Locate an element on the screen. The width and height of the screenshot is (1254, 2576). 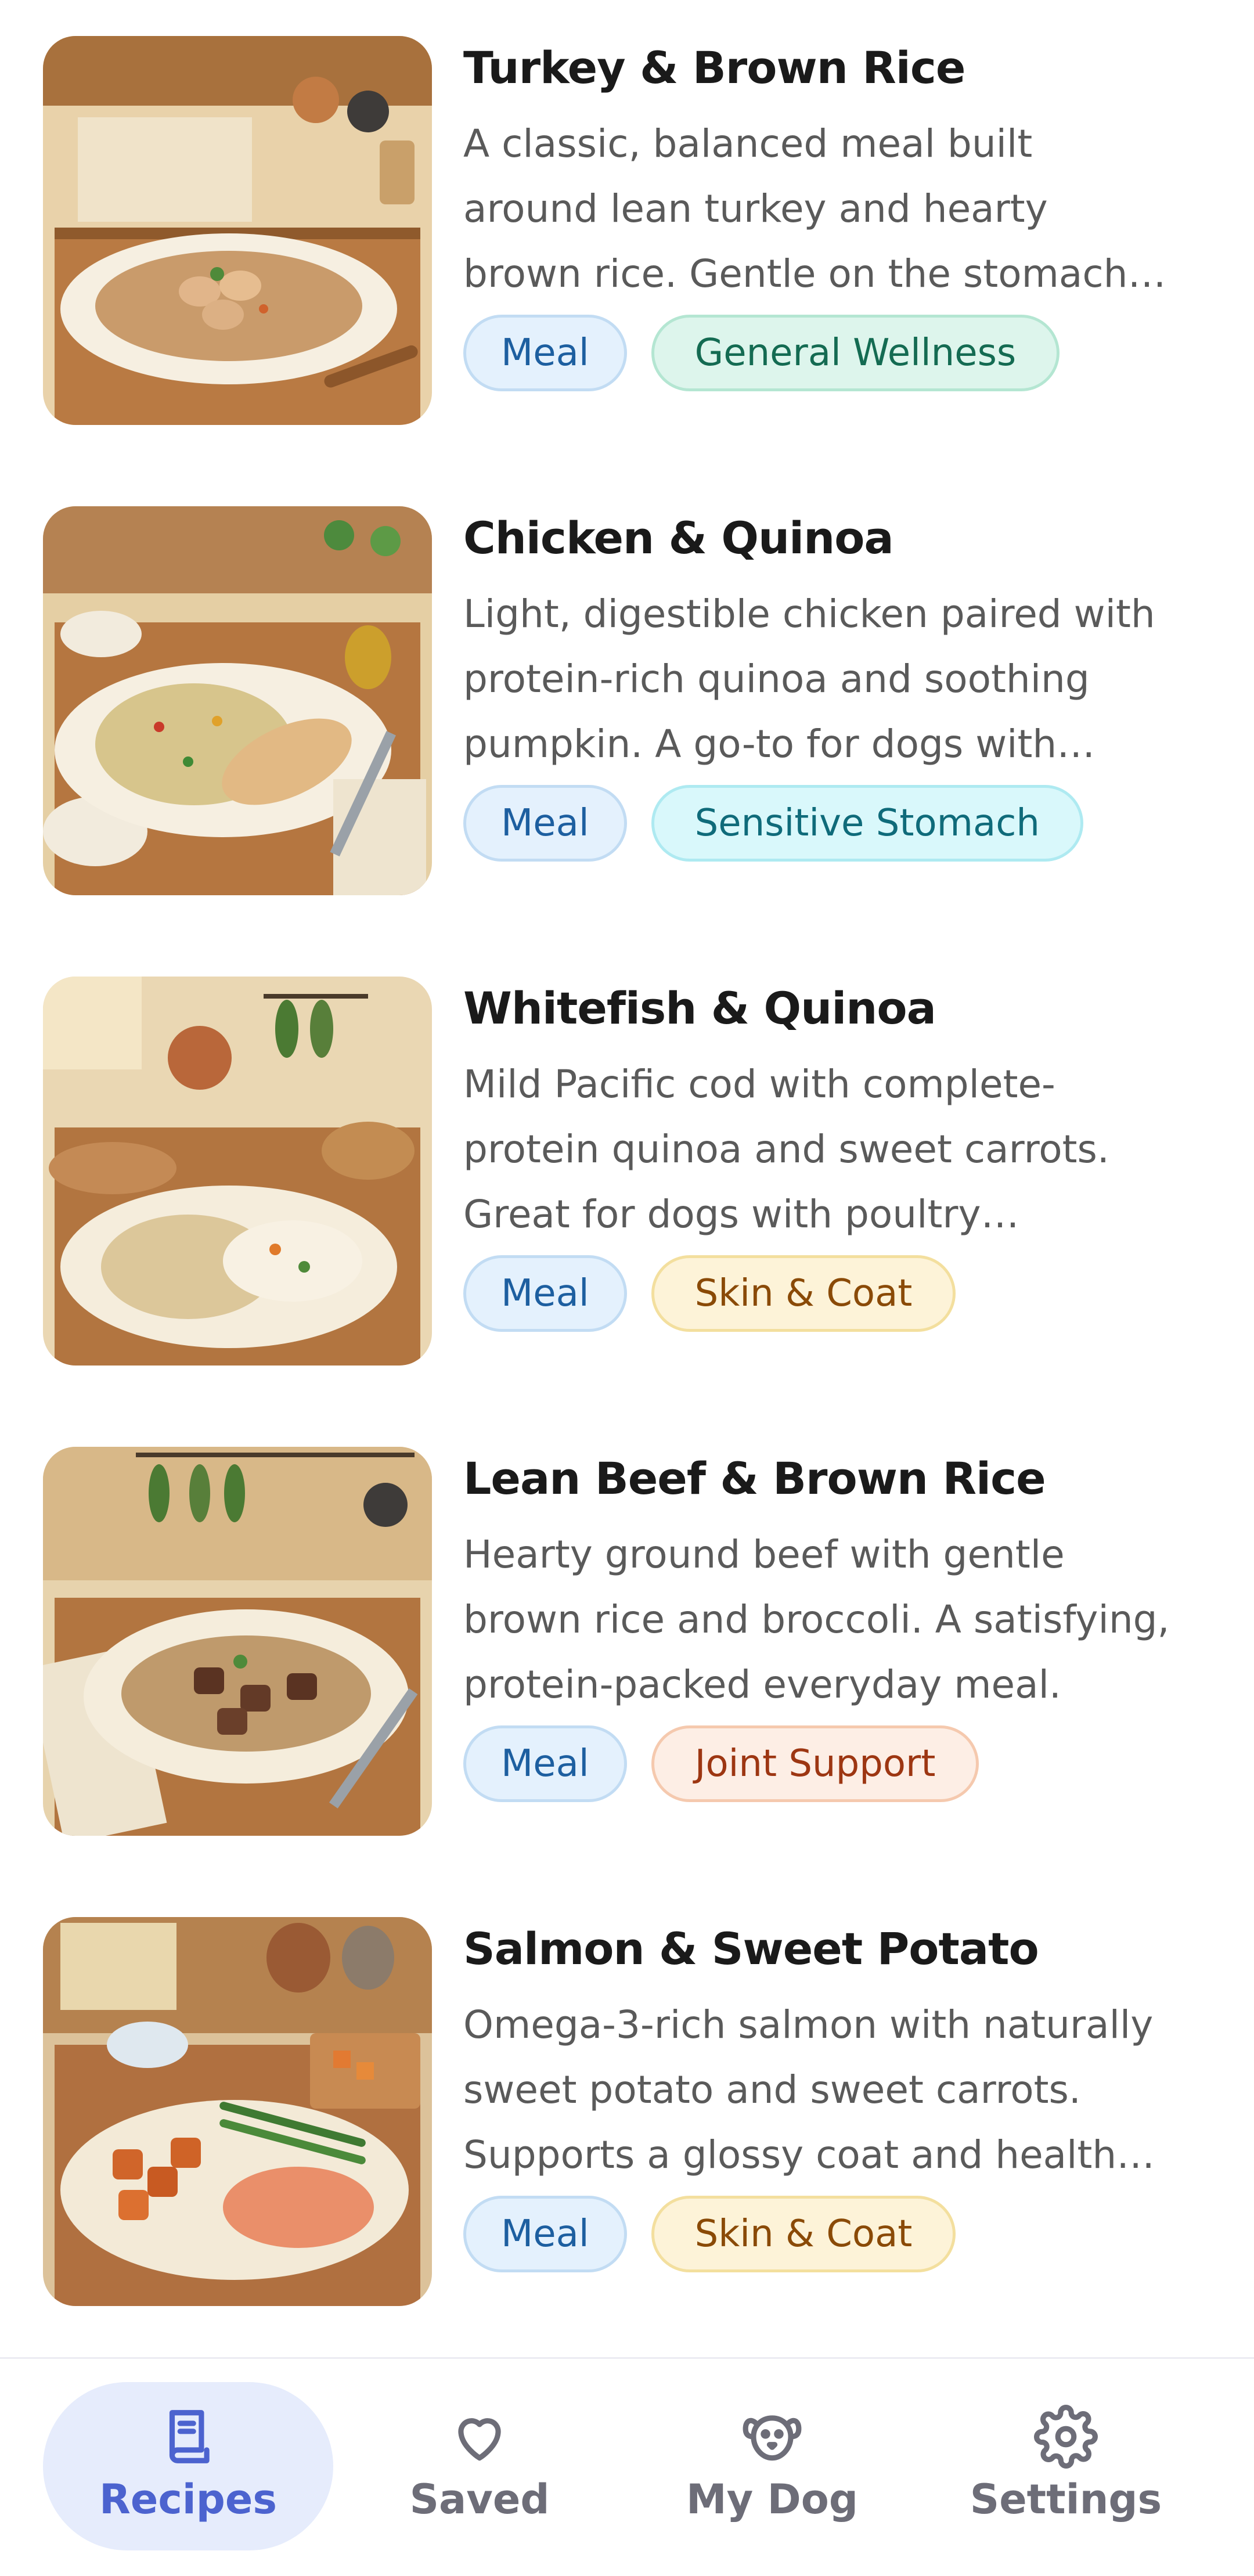
recipe-title: Salmon & Sweet Potato is located at coordinates (751, 1949).